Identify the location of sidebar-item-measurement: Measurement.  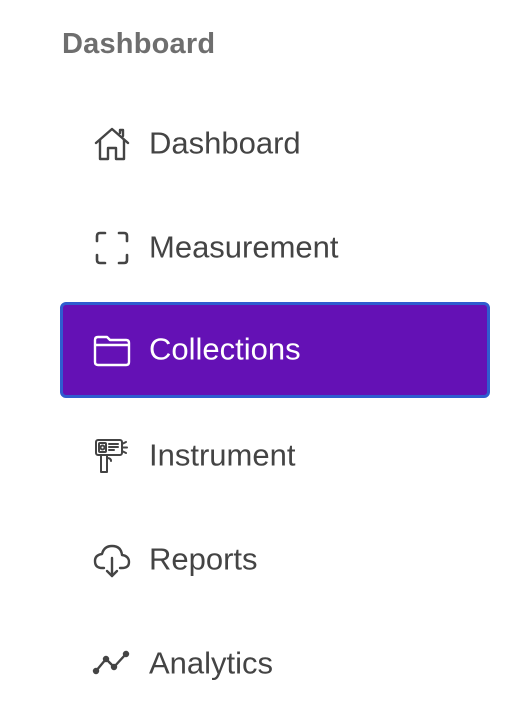
(275, 248).